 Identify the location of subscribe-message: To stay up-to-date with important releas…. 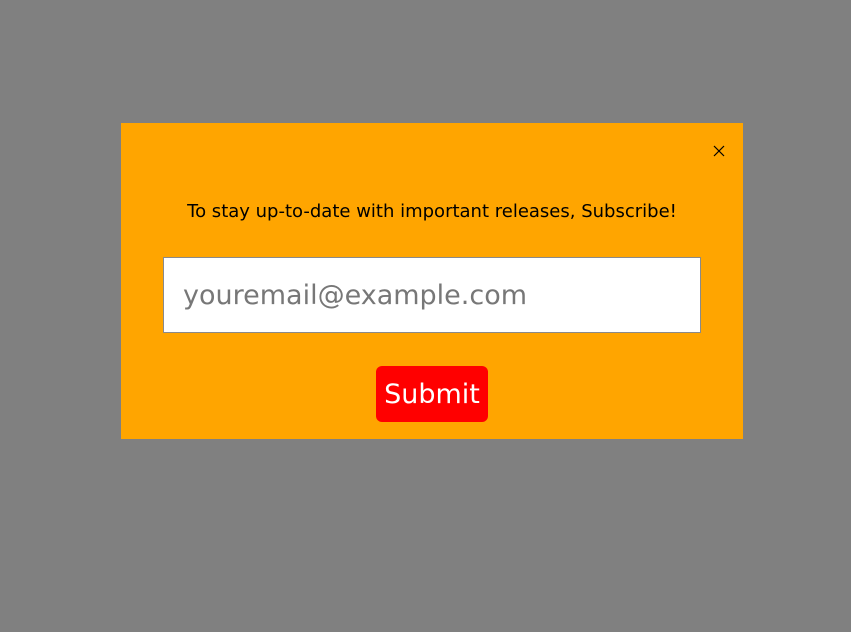
(432, 211).